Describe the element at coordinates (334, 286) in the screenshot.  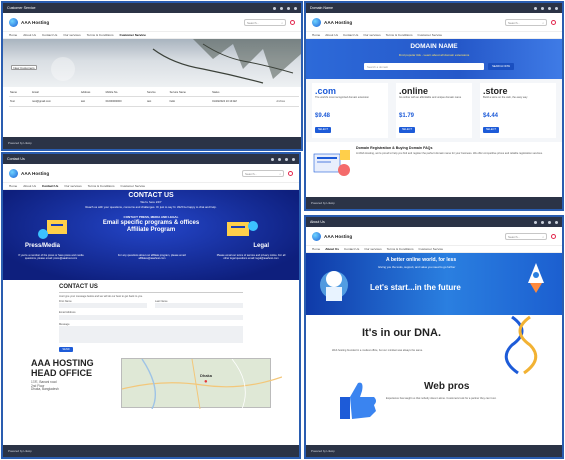
I see `astronaut-illustration` at that location.